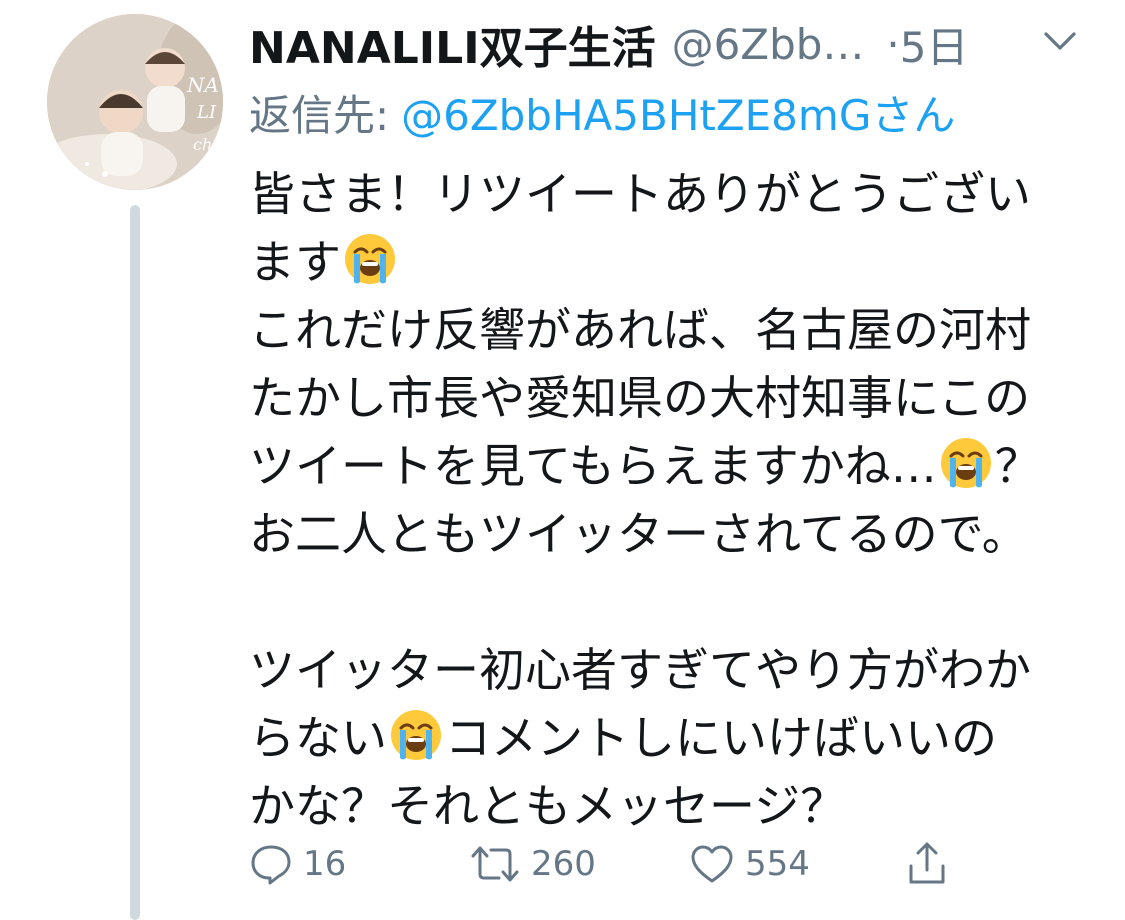 The width and height of the screenshot is (1125, 920). Describe the element at coordinates (678, 112) in the screenshot. I see `reply-to-handle: @6ZbbHA5BHtZE8mGさん` at that location.